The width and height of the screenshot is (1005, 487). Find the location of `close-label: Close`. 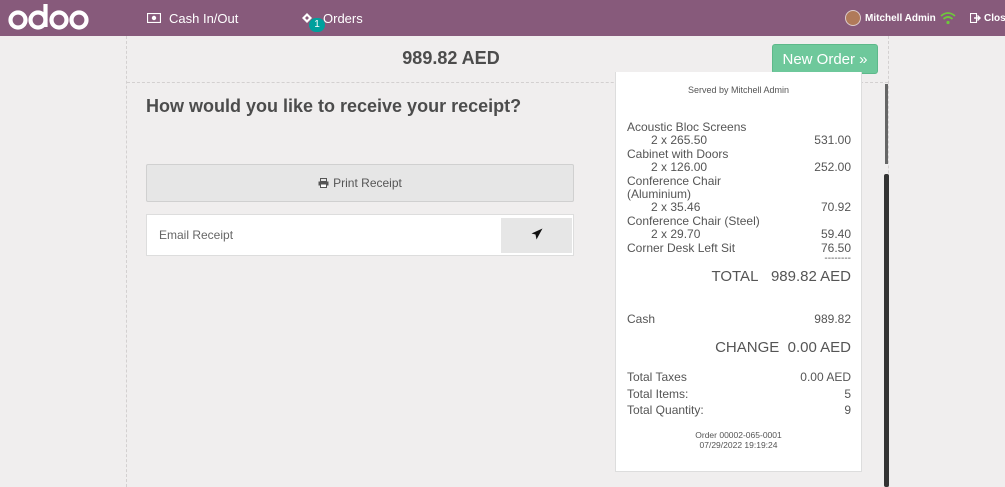

close-label: Close is located at coordinates (994, 18).